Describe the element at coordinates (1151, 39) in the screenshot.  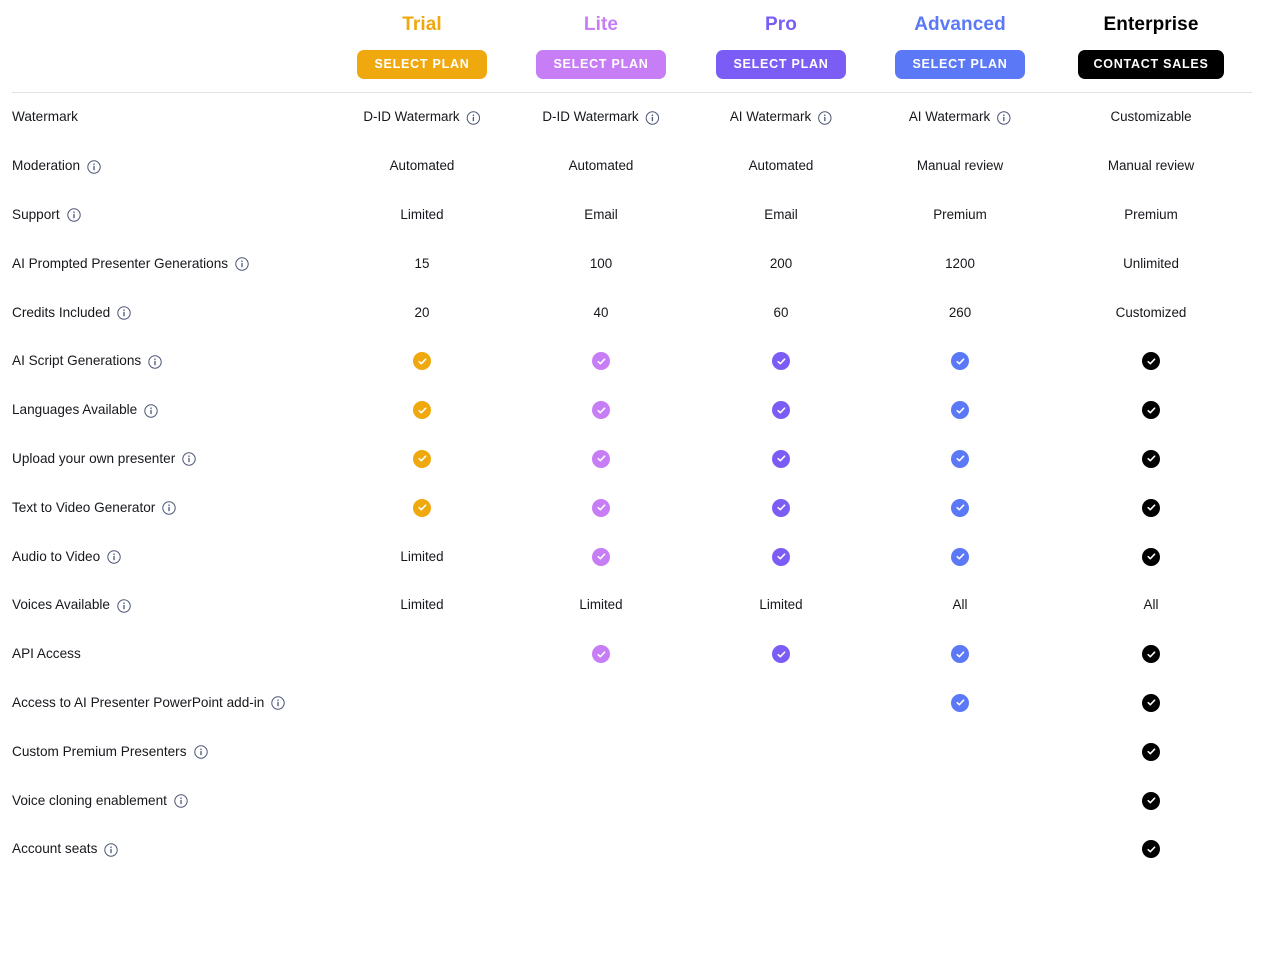
I see `plan-column-enterprise: Enterprise CONTACT SALES` at that location.